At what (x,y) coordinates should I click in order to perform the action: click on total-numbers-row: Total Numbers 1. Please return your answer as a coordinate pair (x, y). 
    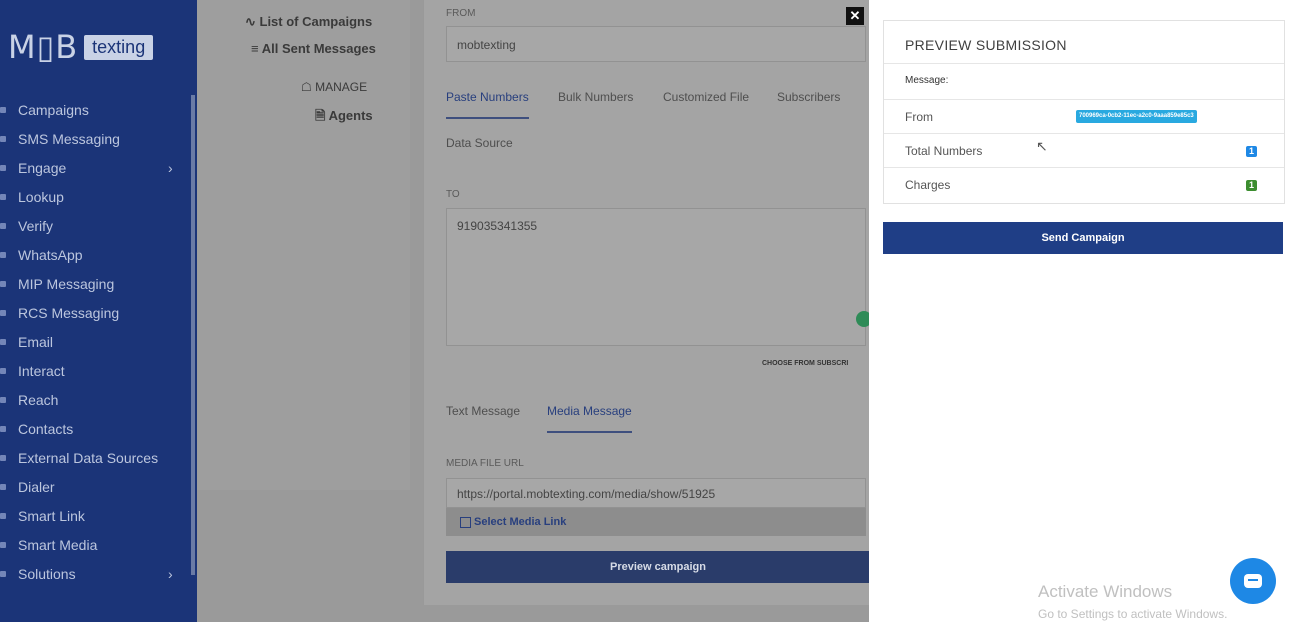
    Looking at the image, I should click on (1084, 150).